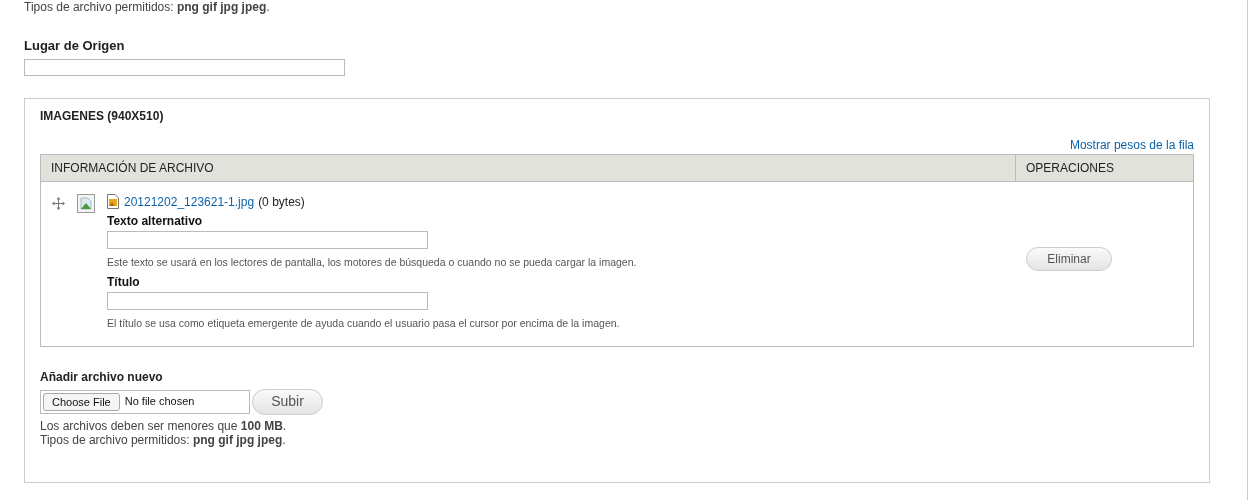 The height and width of the screenshot is (500, 1250). What do you see at coordinates (58, 203) in the screenshot?
I see `drag-handle-icon` at bounding box center [58, 203].